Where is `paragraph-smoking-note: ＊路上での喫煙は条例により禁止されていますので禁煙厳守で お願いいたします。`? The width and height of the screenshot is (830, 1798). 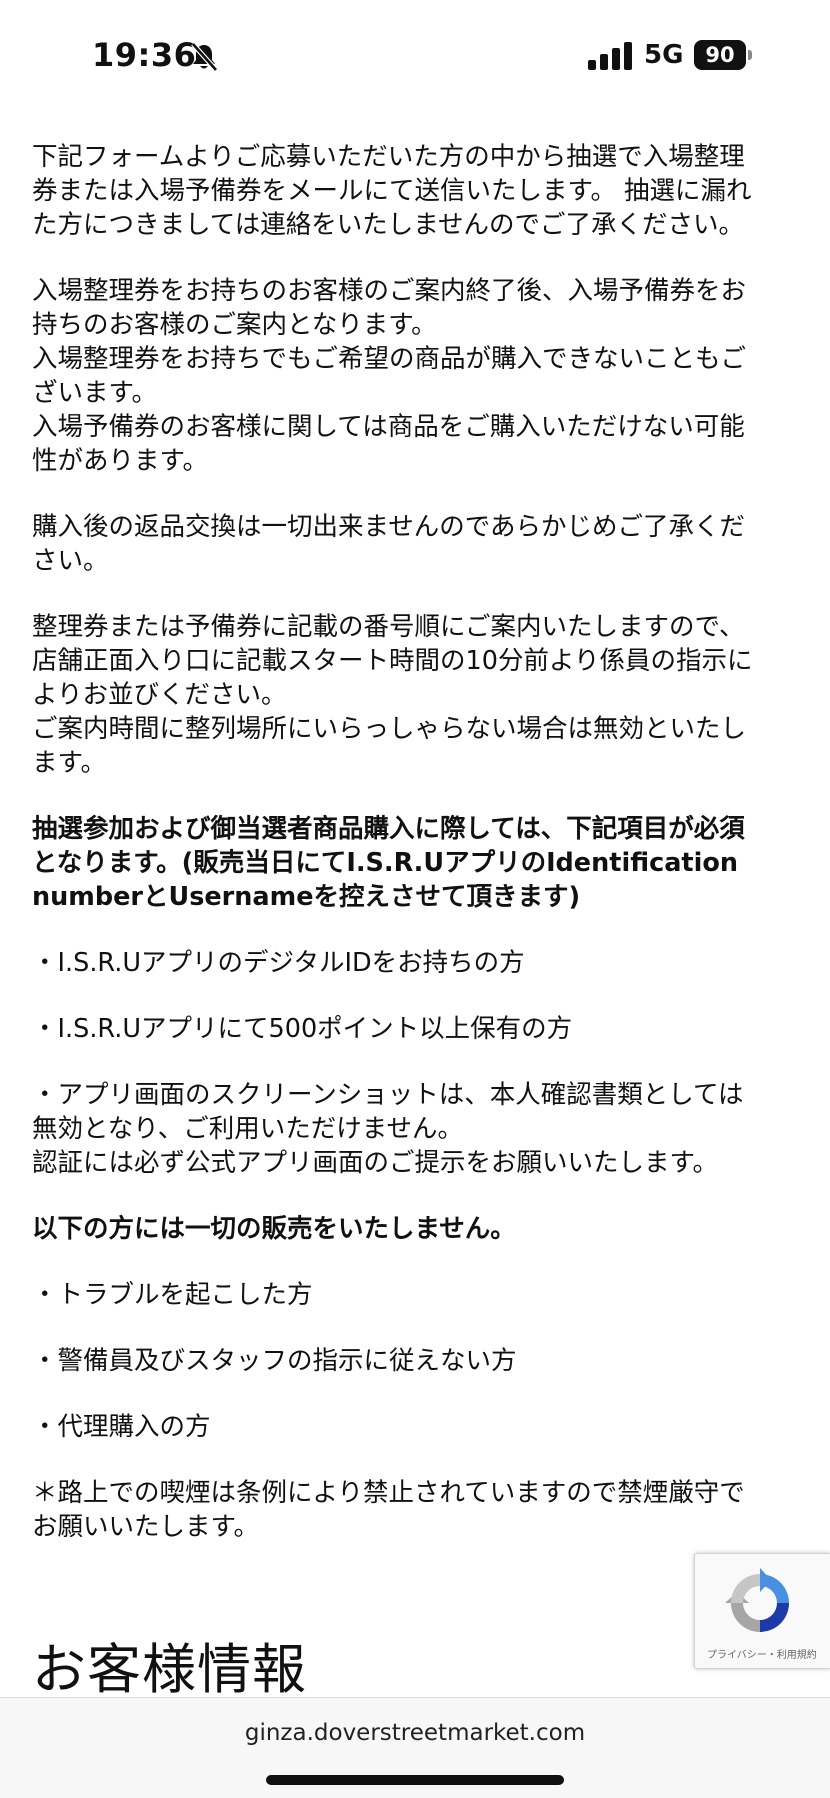
paragraph-smoking-note: ＊路上での喫煙は条例により禁止されていますので禁煙厳守で お願いいたします。 is located at coordinates (388, 1510).